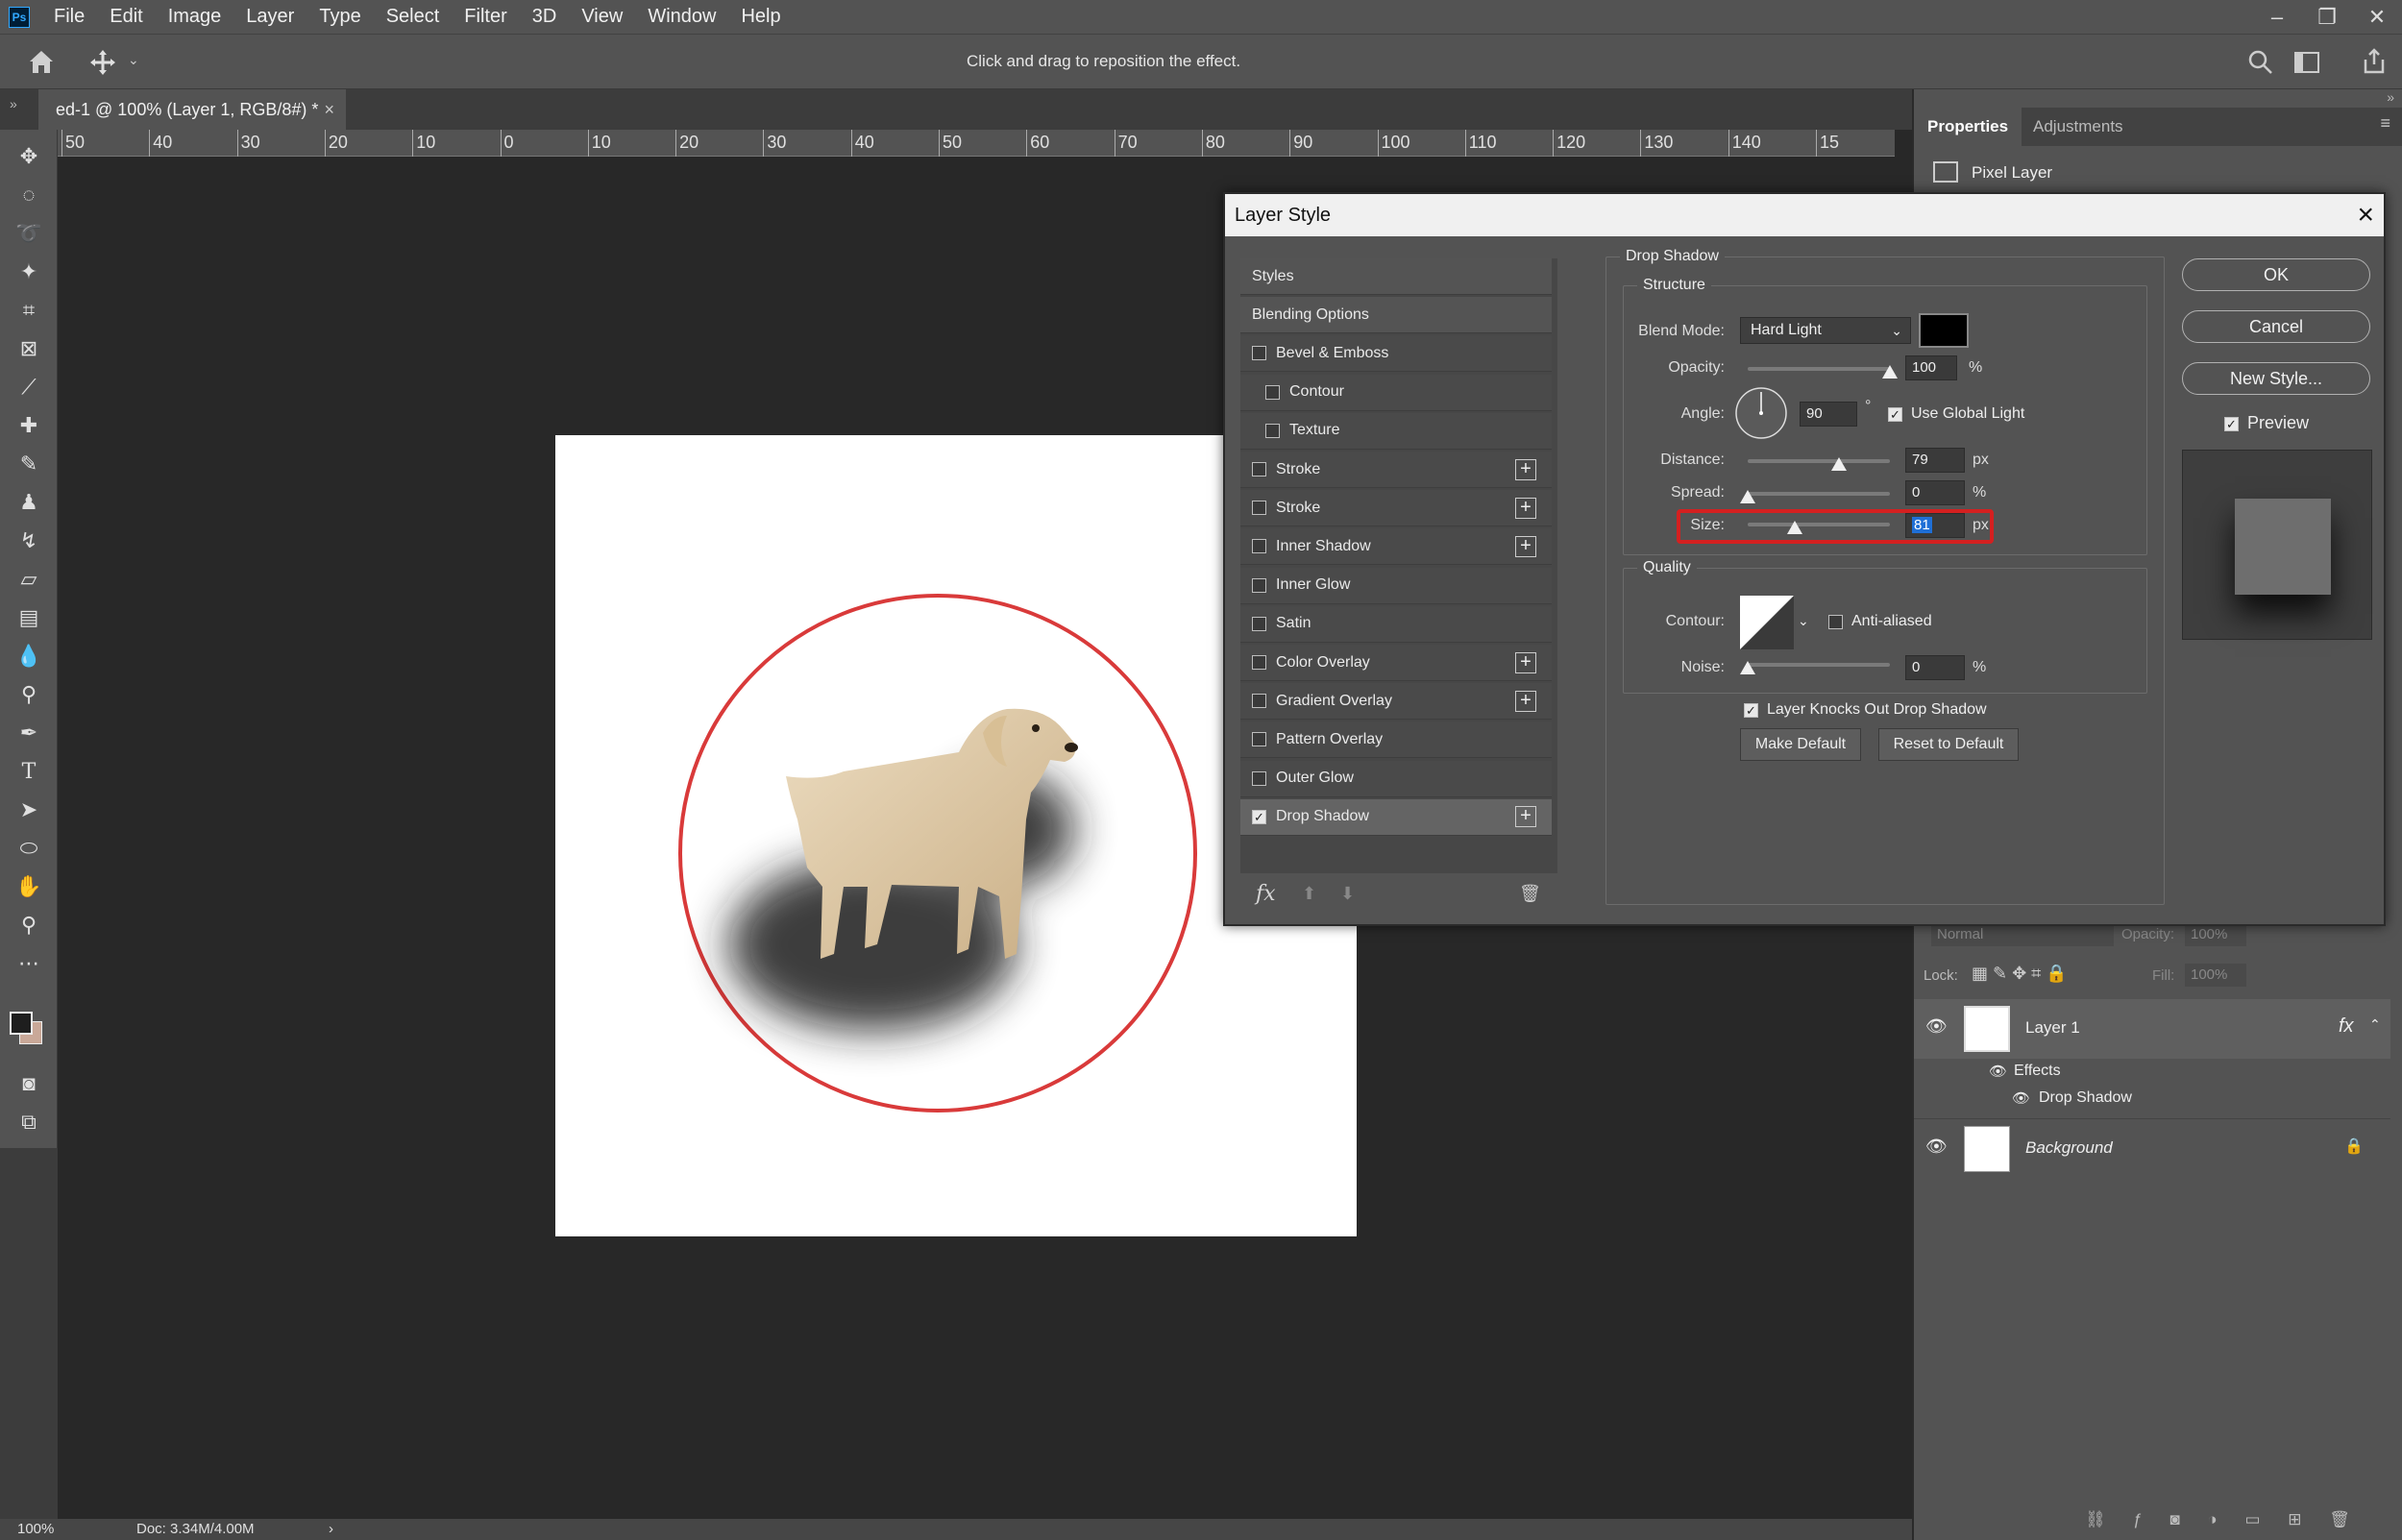 The height and width of the screenshot is (1540, 2402). Describe the element at coordinates (29, 964) in the screenshot. I see `more-tools-icon: ⋯` at that location.